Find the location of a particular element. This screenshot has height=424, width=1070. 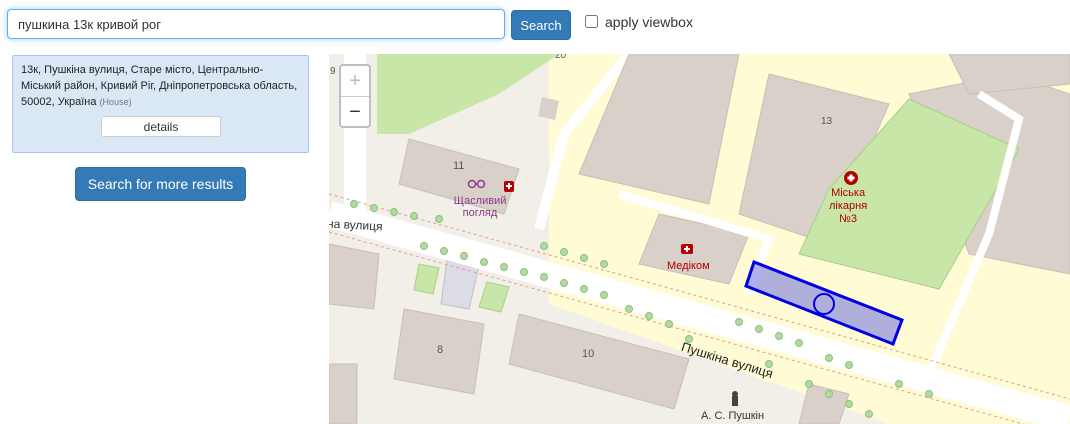

building-sw is located at coordinates (343, 393).